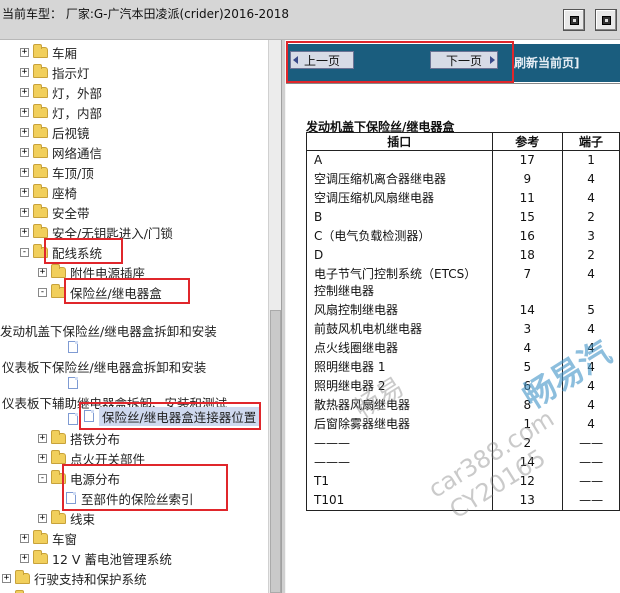 This screenshot has height=593, width=620. What do you see at coordinates (527, 367) in the screenshot?
I see `table-cell-ref: 5` at bounding box center [527, 367].